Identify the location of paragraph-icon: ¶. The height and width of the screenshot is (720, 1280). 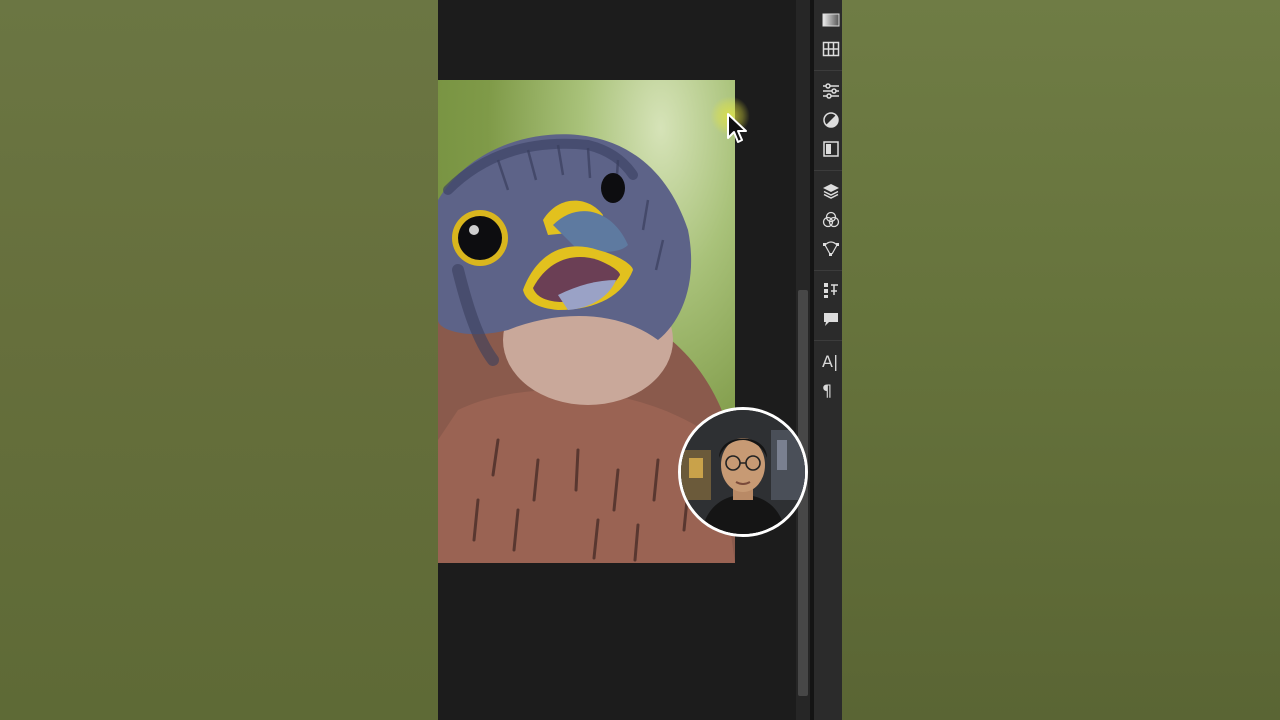
(832, 391).